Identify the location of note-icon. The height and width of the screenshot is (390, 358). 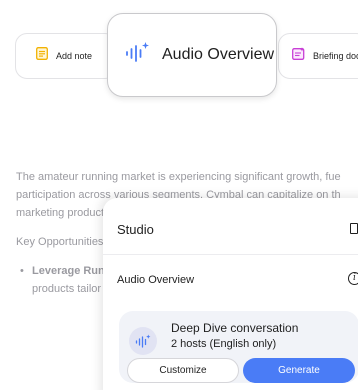
(42, 56).